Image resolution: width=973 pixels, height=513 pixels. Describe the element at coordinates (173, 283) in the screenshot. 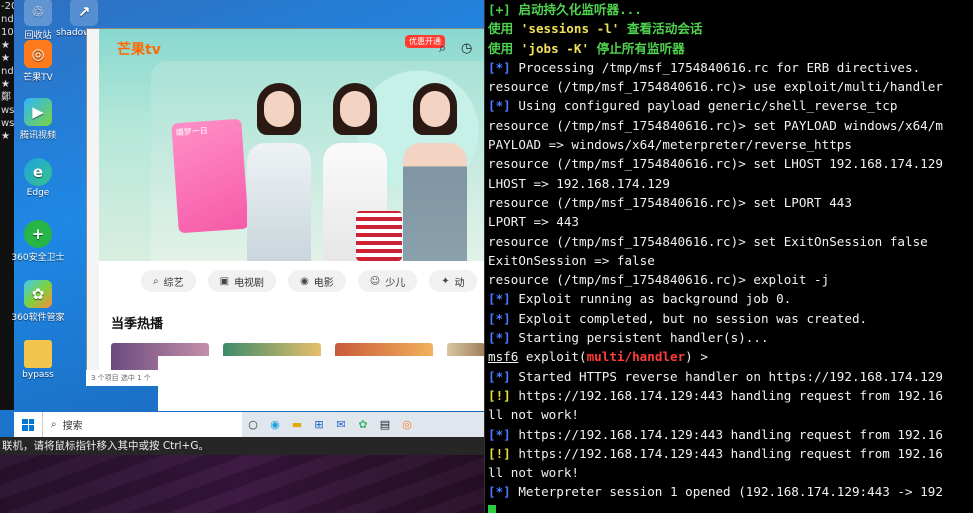

I see `category-label: 综艺` at that location.